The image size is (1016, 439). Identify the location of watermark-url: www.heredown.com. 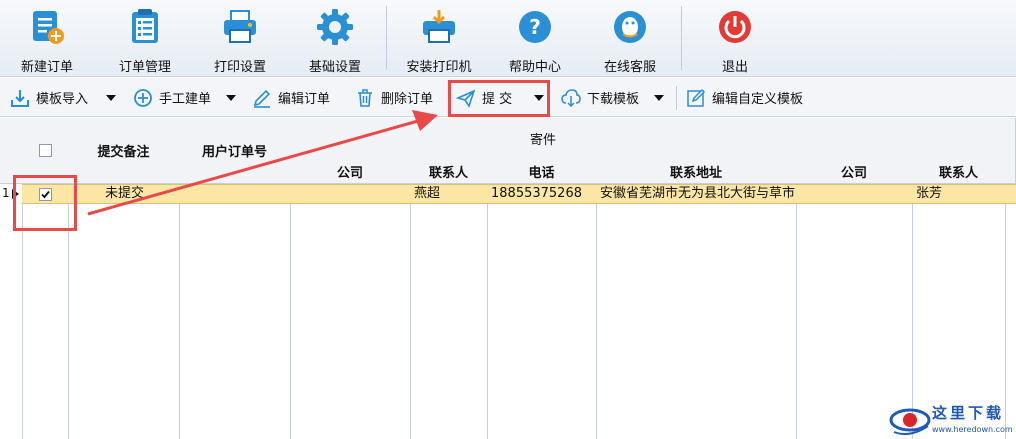
(972, 429).